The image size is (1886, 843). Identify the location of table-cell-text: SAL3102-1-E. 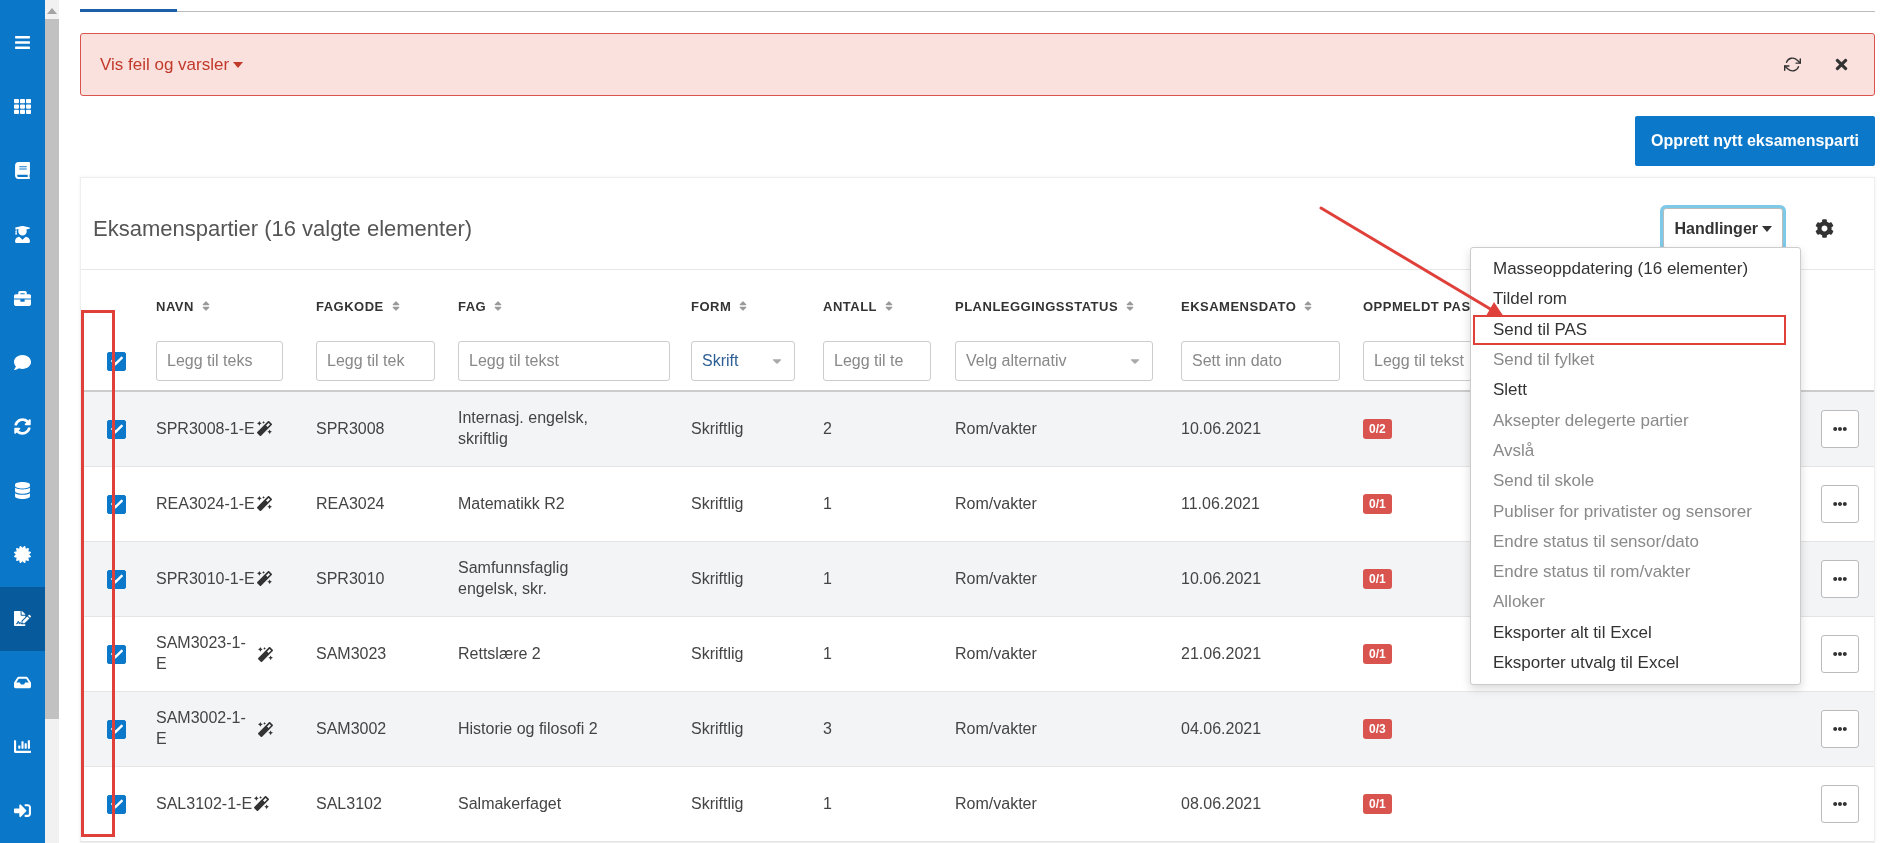
(204, 803).